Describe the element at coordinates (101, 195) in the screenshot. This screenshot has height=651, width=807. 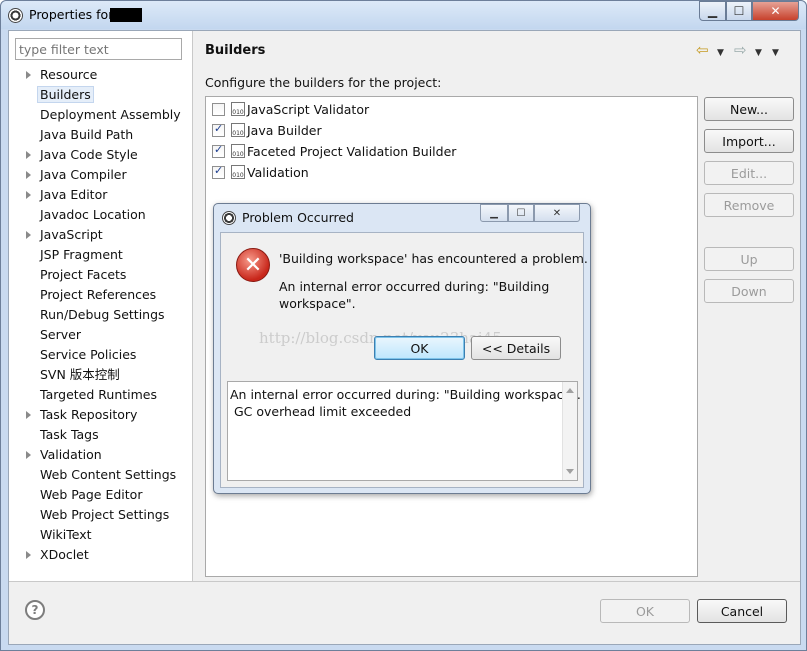
I see `tree-item: Java Editor` at that location.